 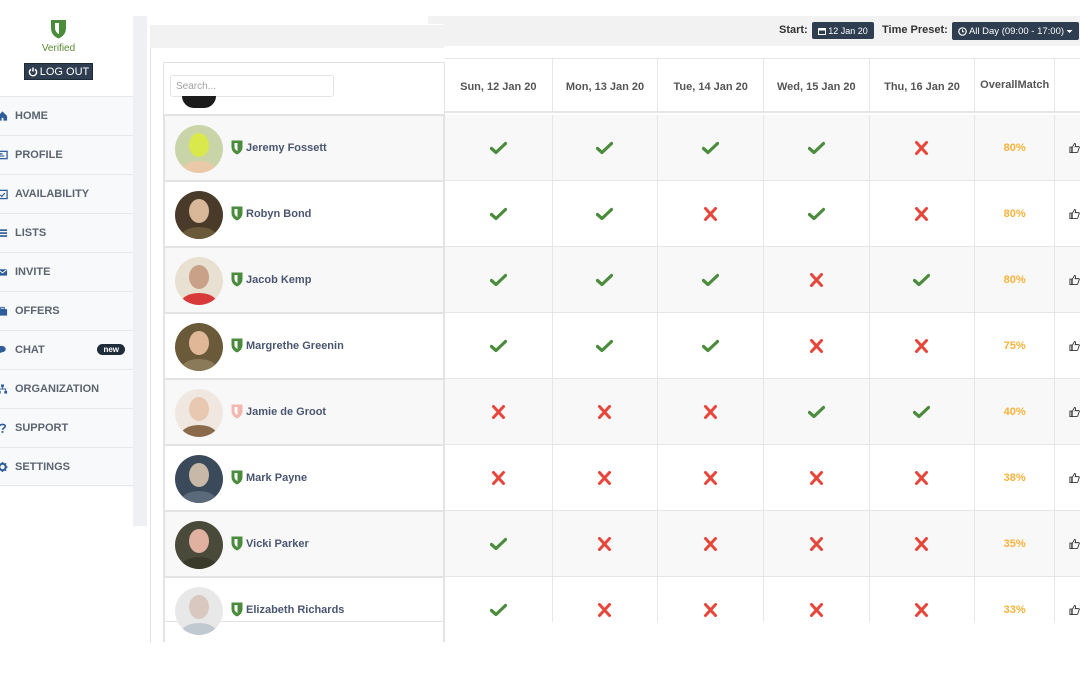 I want to click on sidebar-item-home: HOME, so click(x=66, y=115).